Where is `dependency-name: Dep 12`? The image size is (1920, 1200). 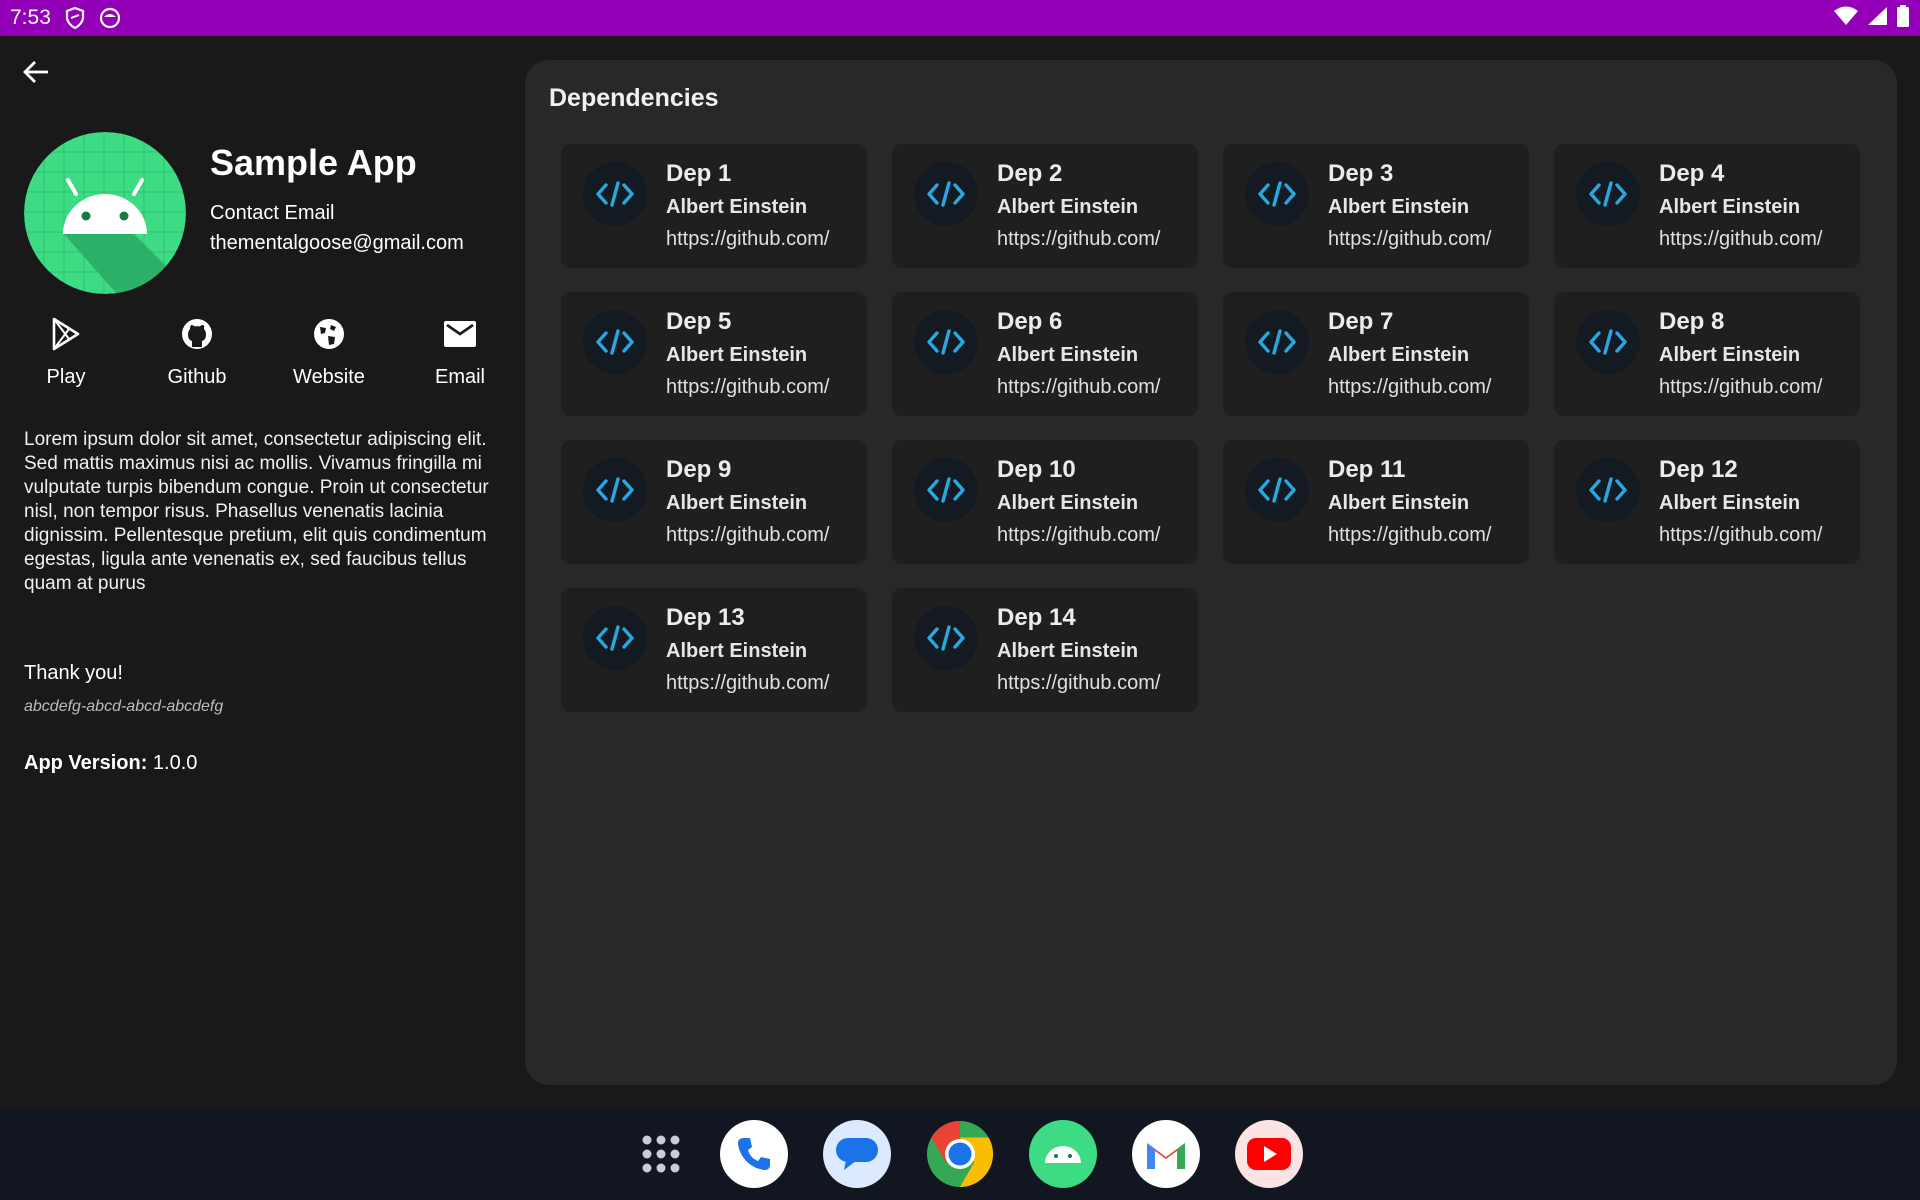 dependency-name: Dep 12 is located at coordinates (1698, 469).